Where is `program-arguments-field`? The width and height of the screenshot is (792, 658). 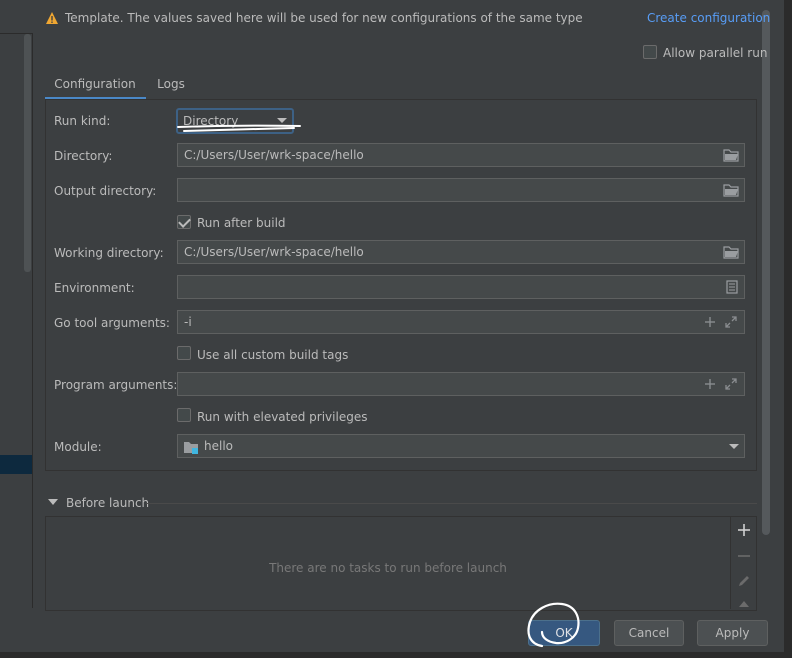 program-arguments-field is located at coordinates (461, 384).